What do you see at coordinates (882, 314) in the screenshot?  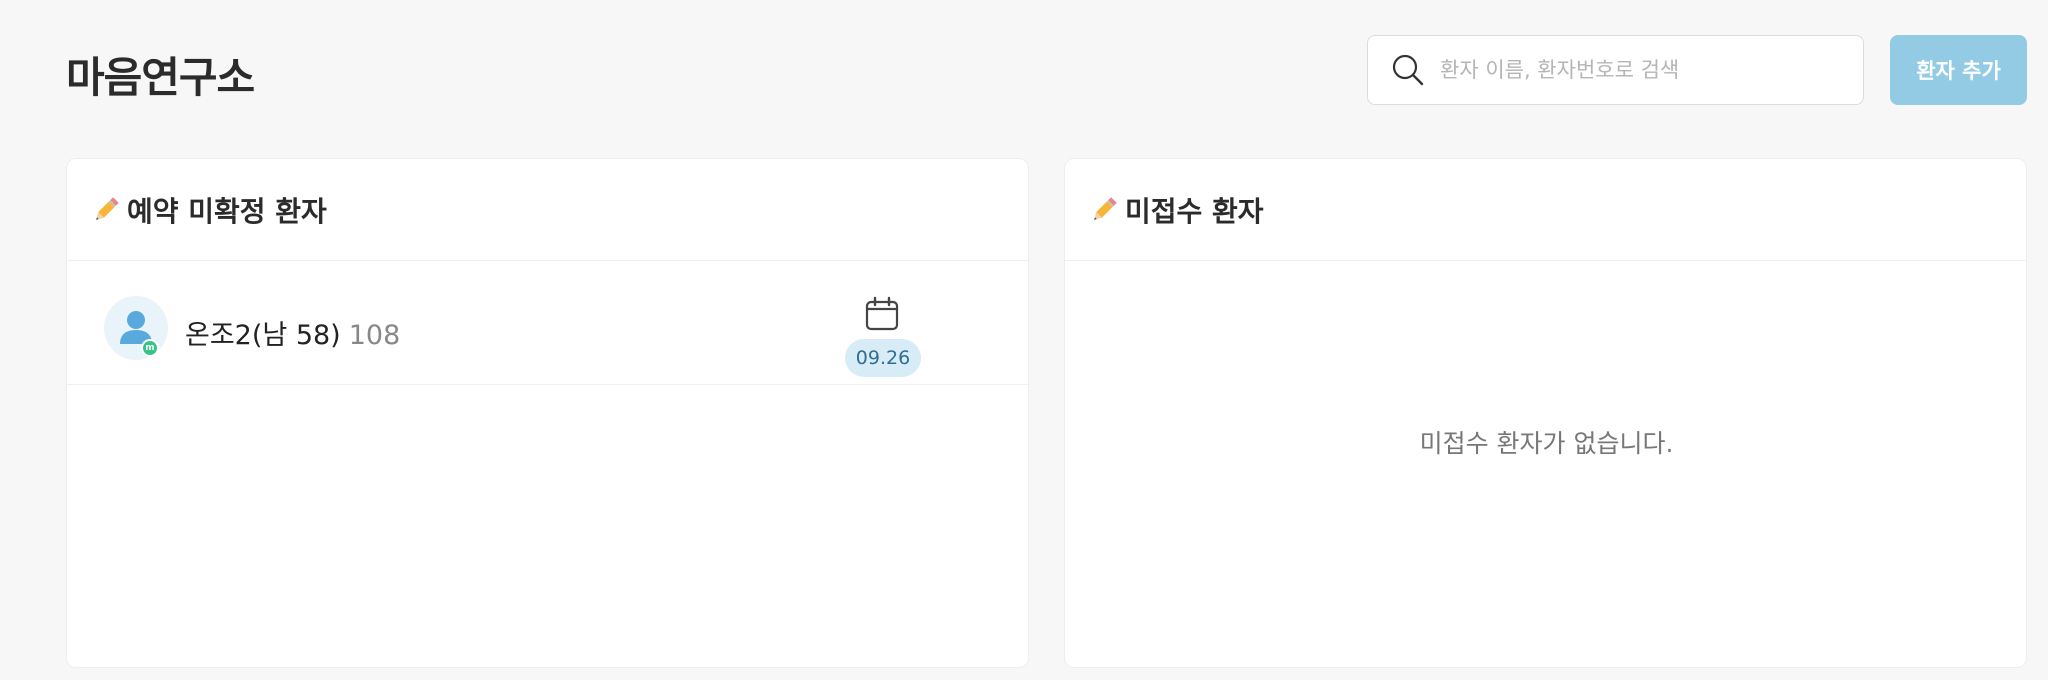 I see `calendar-icon` at bounding box center [882, 314].